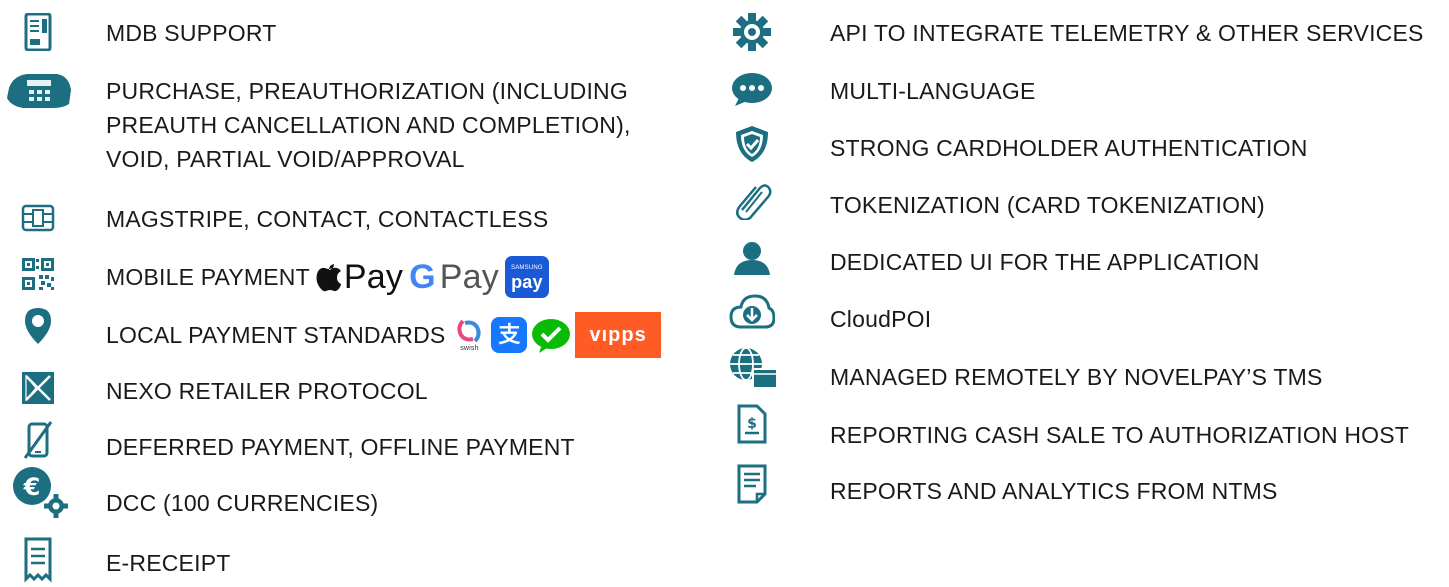 Image resolution: width=1449 pixels, height=587 pixels. Describe the element at coordinates (38, 274) in the screenshot. I see `qr-code-icon` at that location.